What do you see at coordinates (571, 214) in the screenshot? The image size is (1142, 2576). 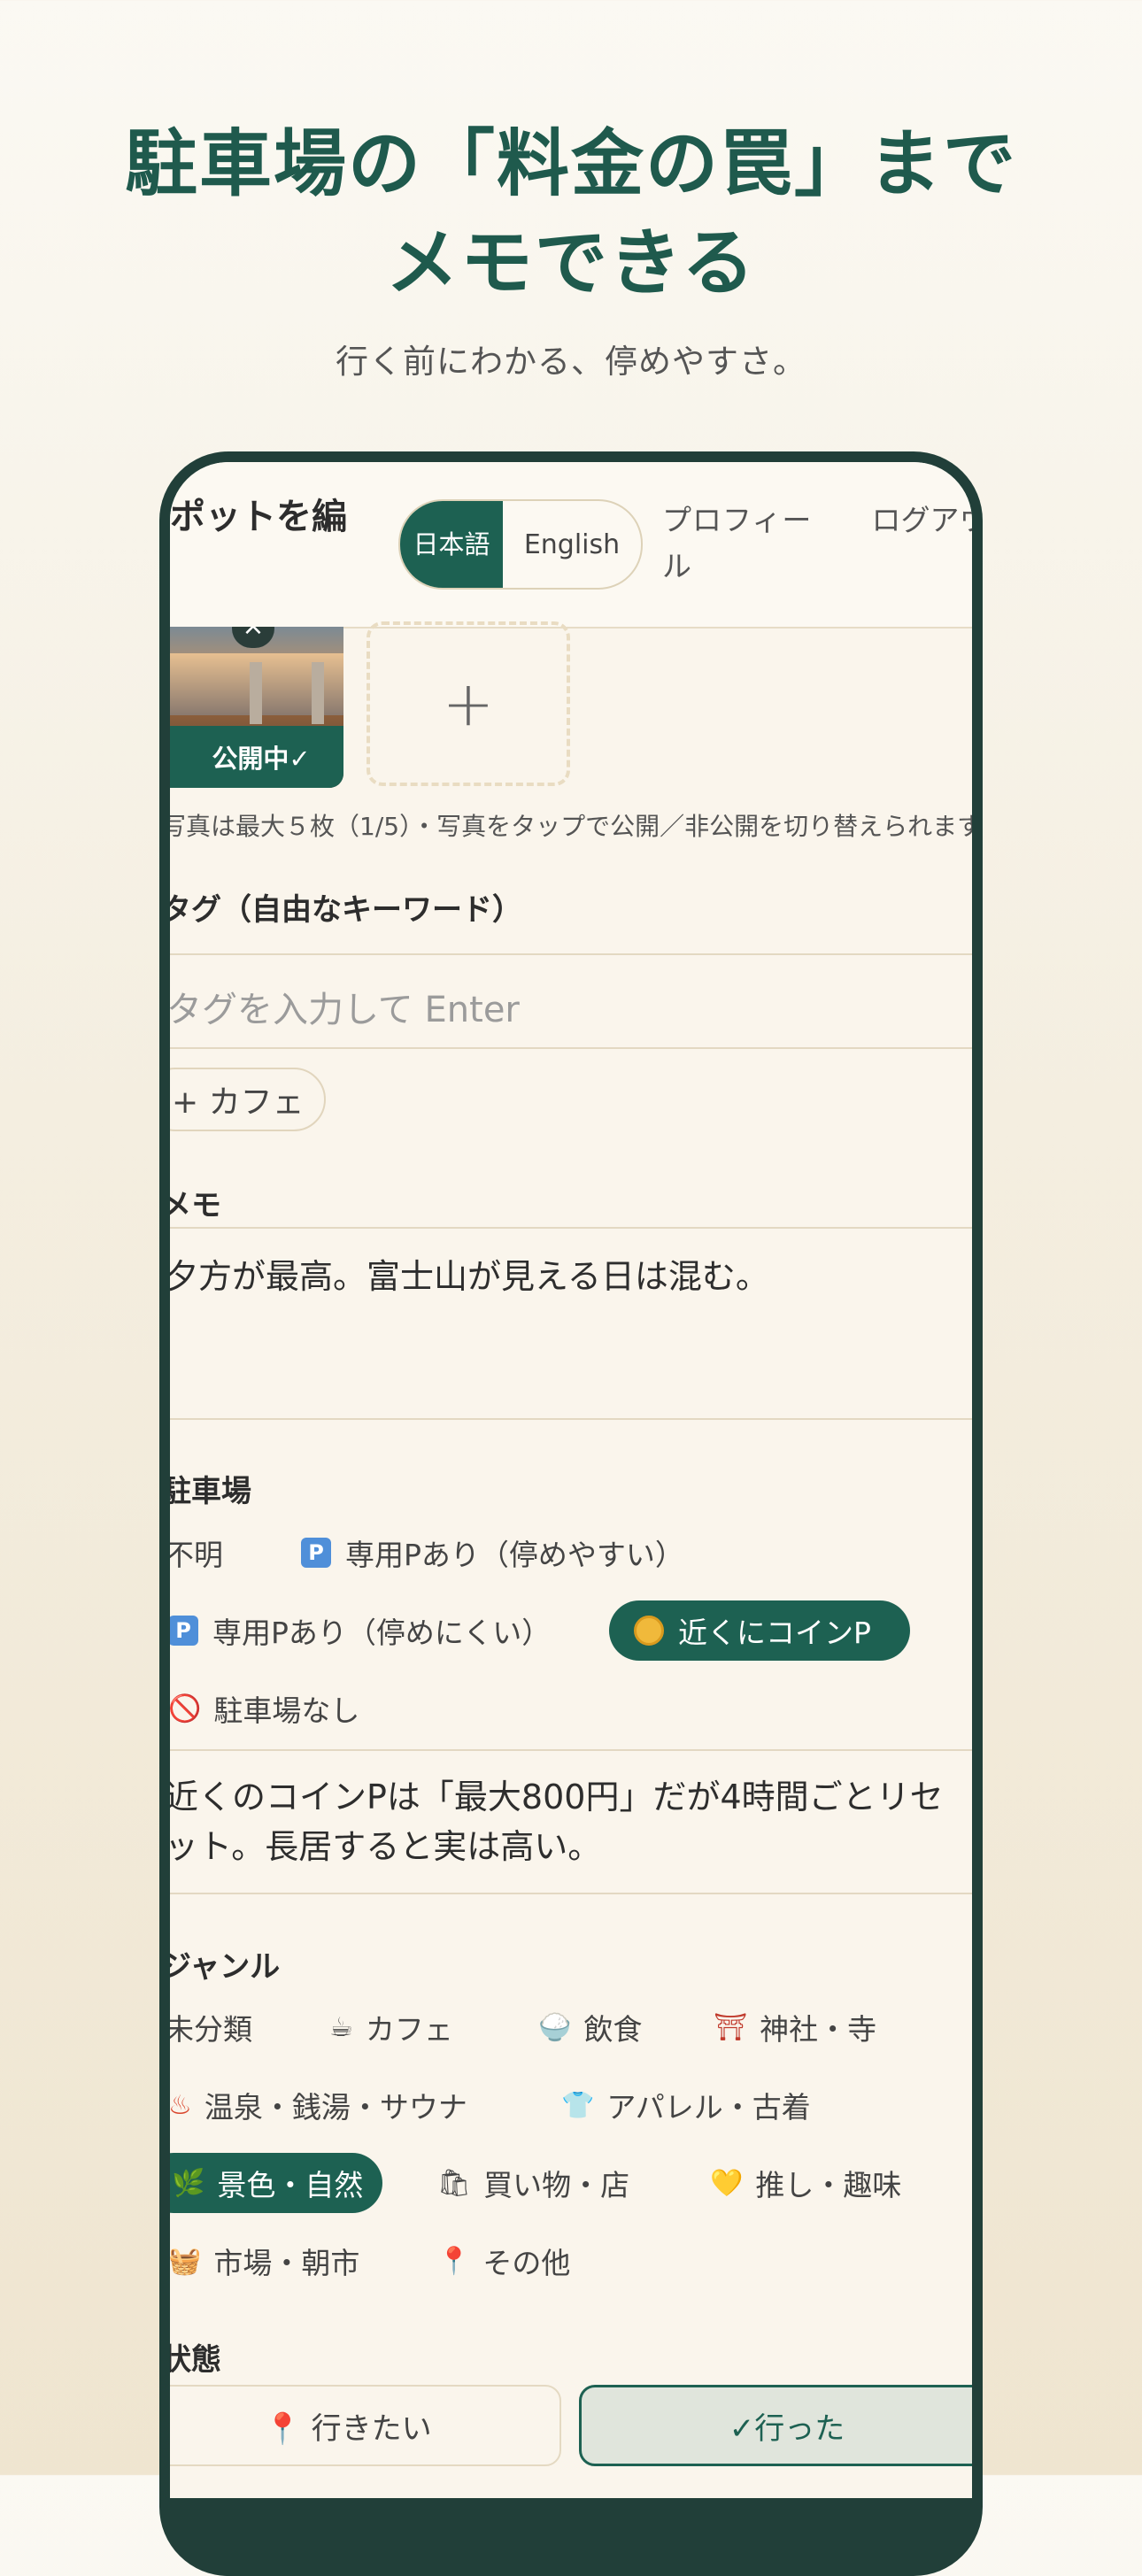 I see `hero-title: 駐車場の「料金の罠」まで メモできる` at bounding box center [571, 214].